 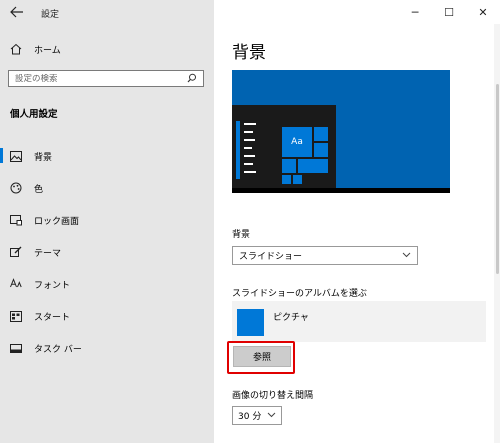 What do you see at coordinates (291, 318) in the screenshot?
I see `album-name: ピクチャ` at bounding box center [291, 318].